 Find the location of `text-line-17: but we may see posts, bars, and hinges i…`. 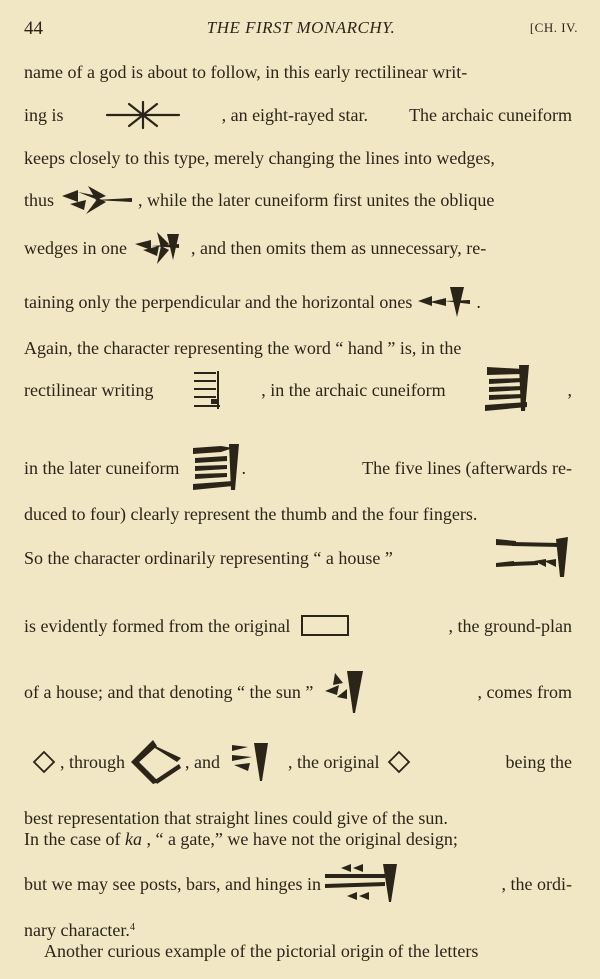

text-line-17: but we may see posts, bars, and hinges i… is located at coordinates (298, 883).